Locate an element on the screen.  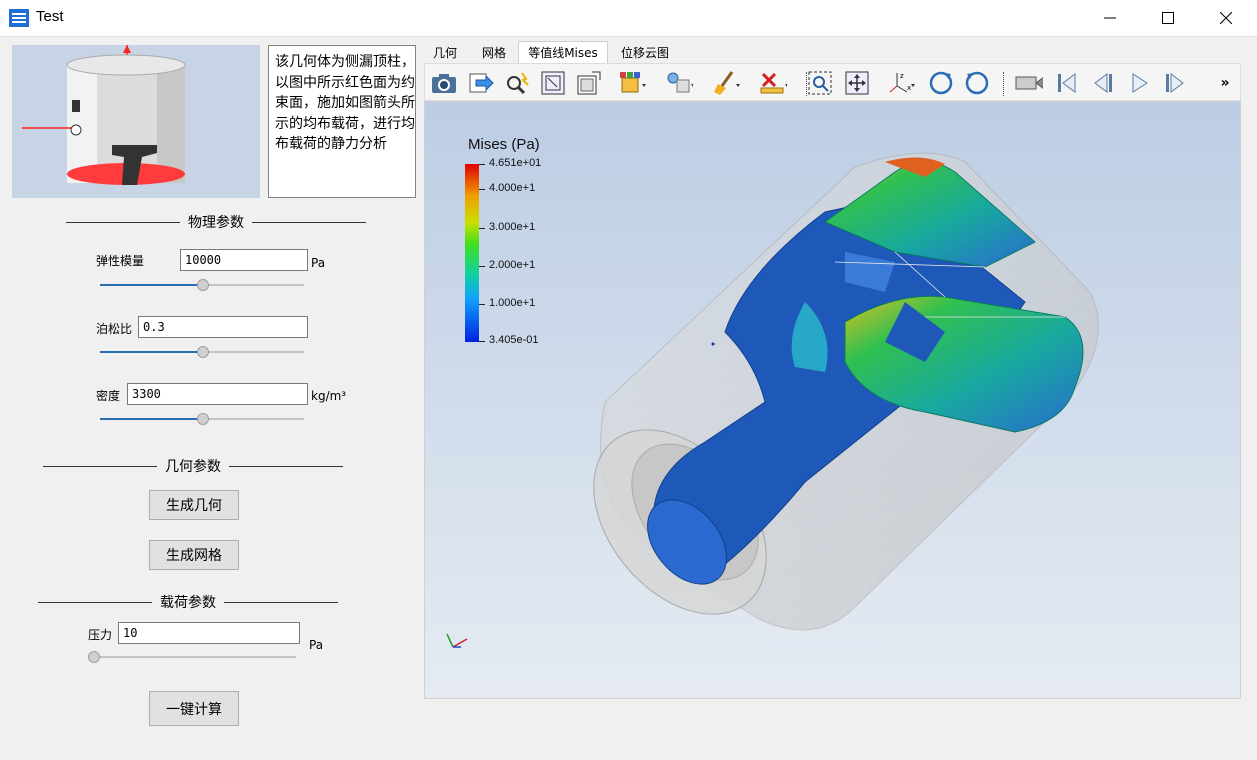
minimize-icon is located at coordinates (1110, 18).